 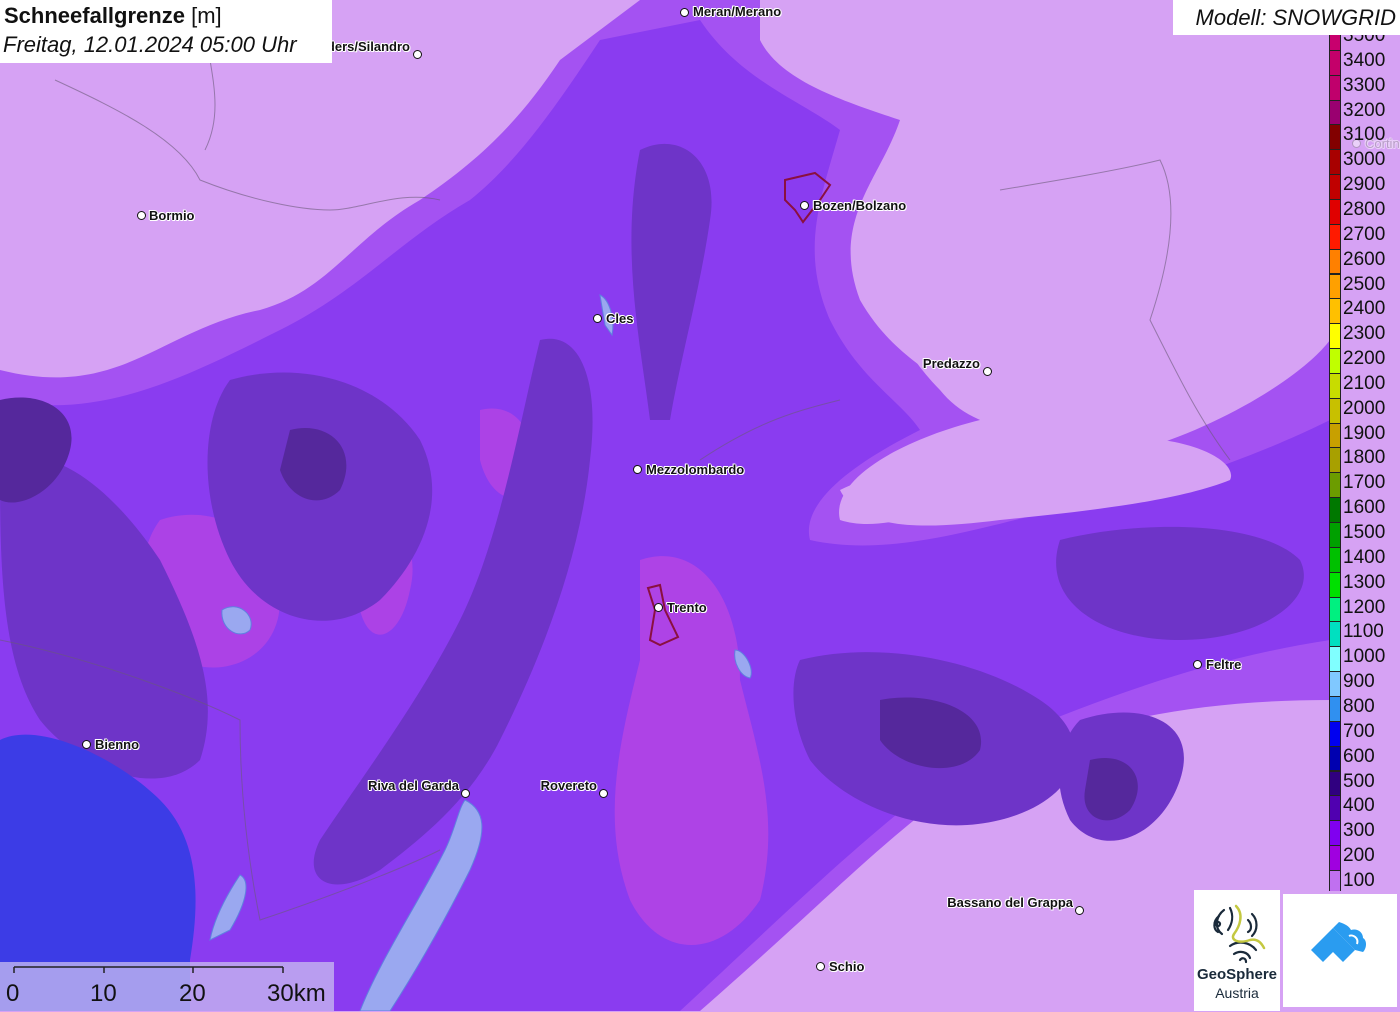 I want to click on city-label: Feltre, so click(x=1224, y=664).